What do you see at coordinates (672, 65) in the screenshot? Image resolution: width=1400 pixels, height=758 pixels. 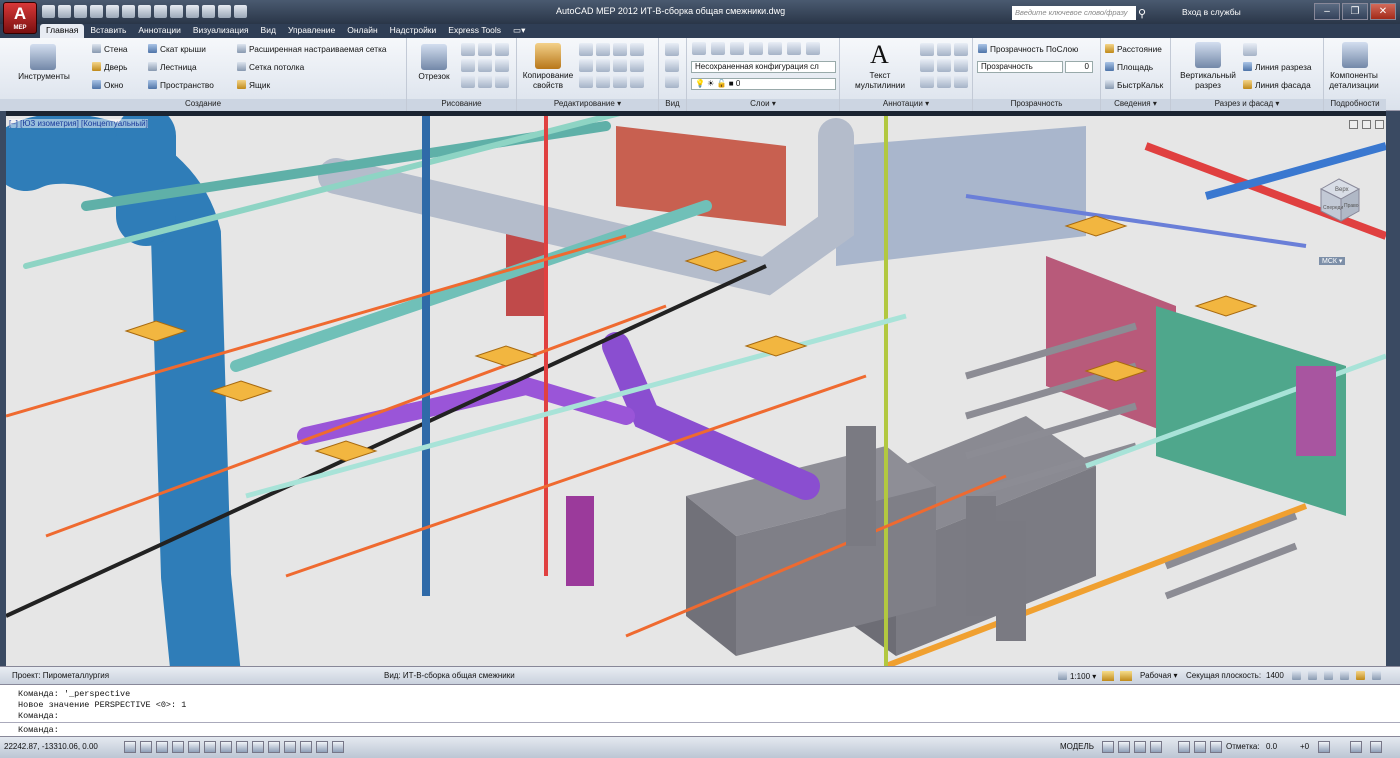 I see `hide-icon` at bounding box center [672, 65].